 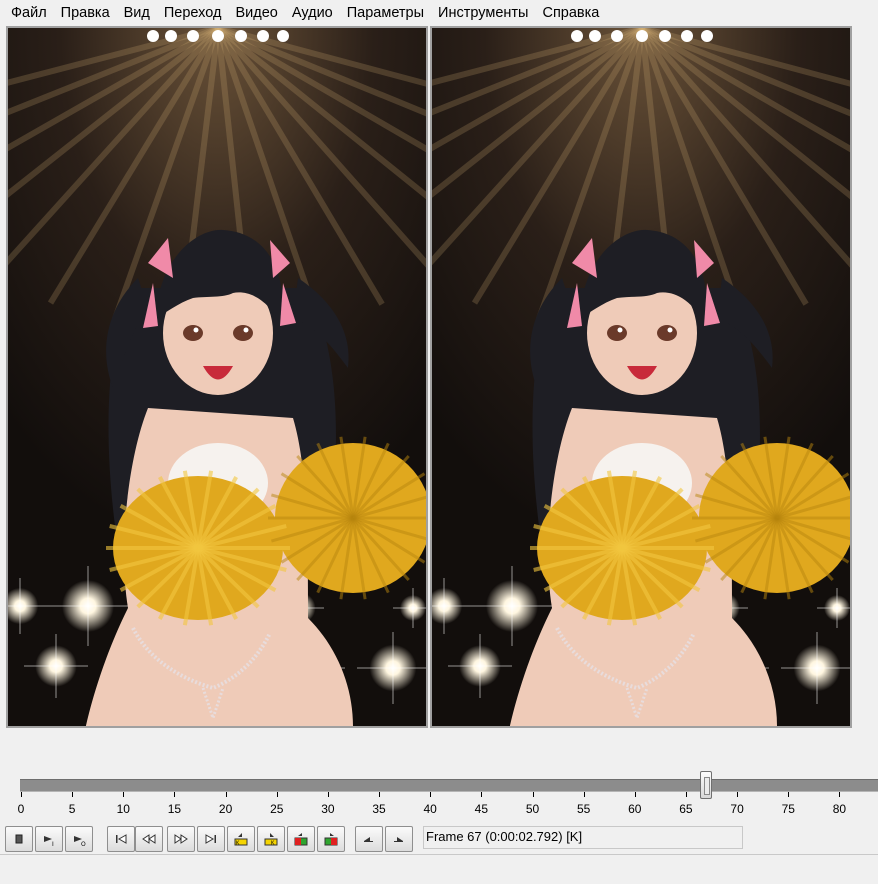 What do you see at coordinates (29, 13) in the screenshot?
I see `menu-file: Файл` at bounding box center [29, 13].